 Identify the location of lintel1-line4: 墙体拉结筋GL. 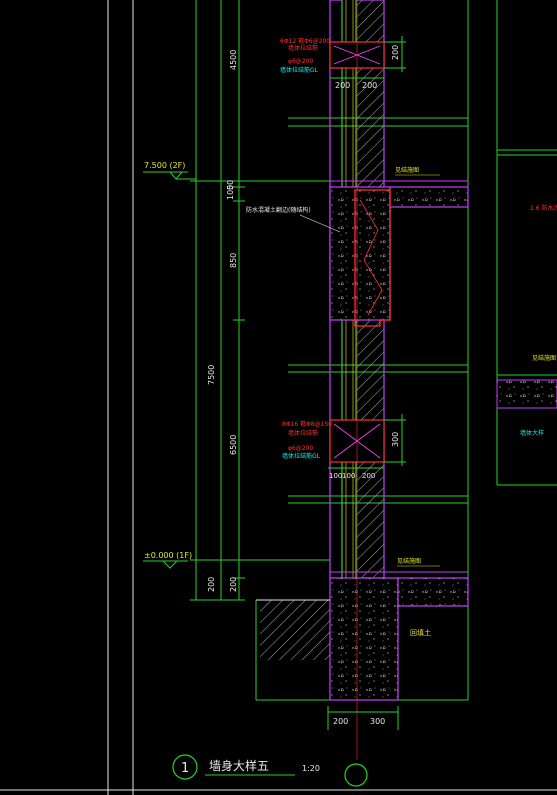
(299, 70).